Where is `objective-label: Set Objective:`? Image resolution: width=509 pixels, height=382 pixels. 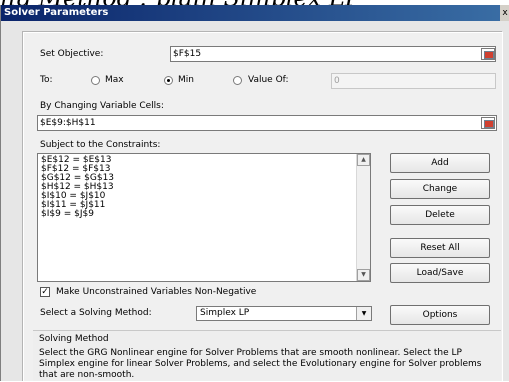
objective-label: Set Objective: is located at coordinates (72, 54).